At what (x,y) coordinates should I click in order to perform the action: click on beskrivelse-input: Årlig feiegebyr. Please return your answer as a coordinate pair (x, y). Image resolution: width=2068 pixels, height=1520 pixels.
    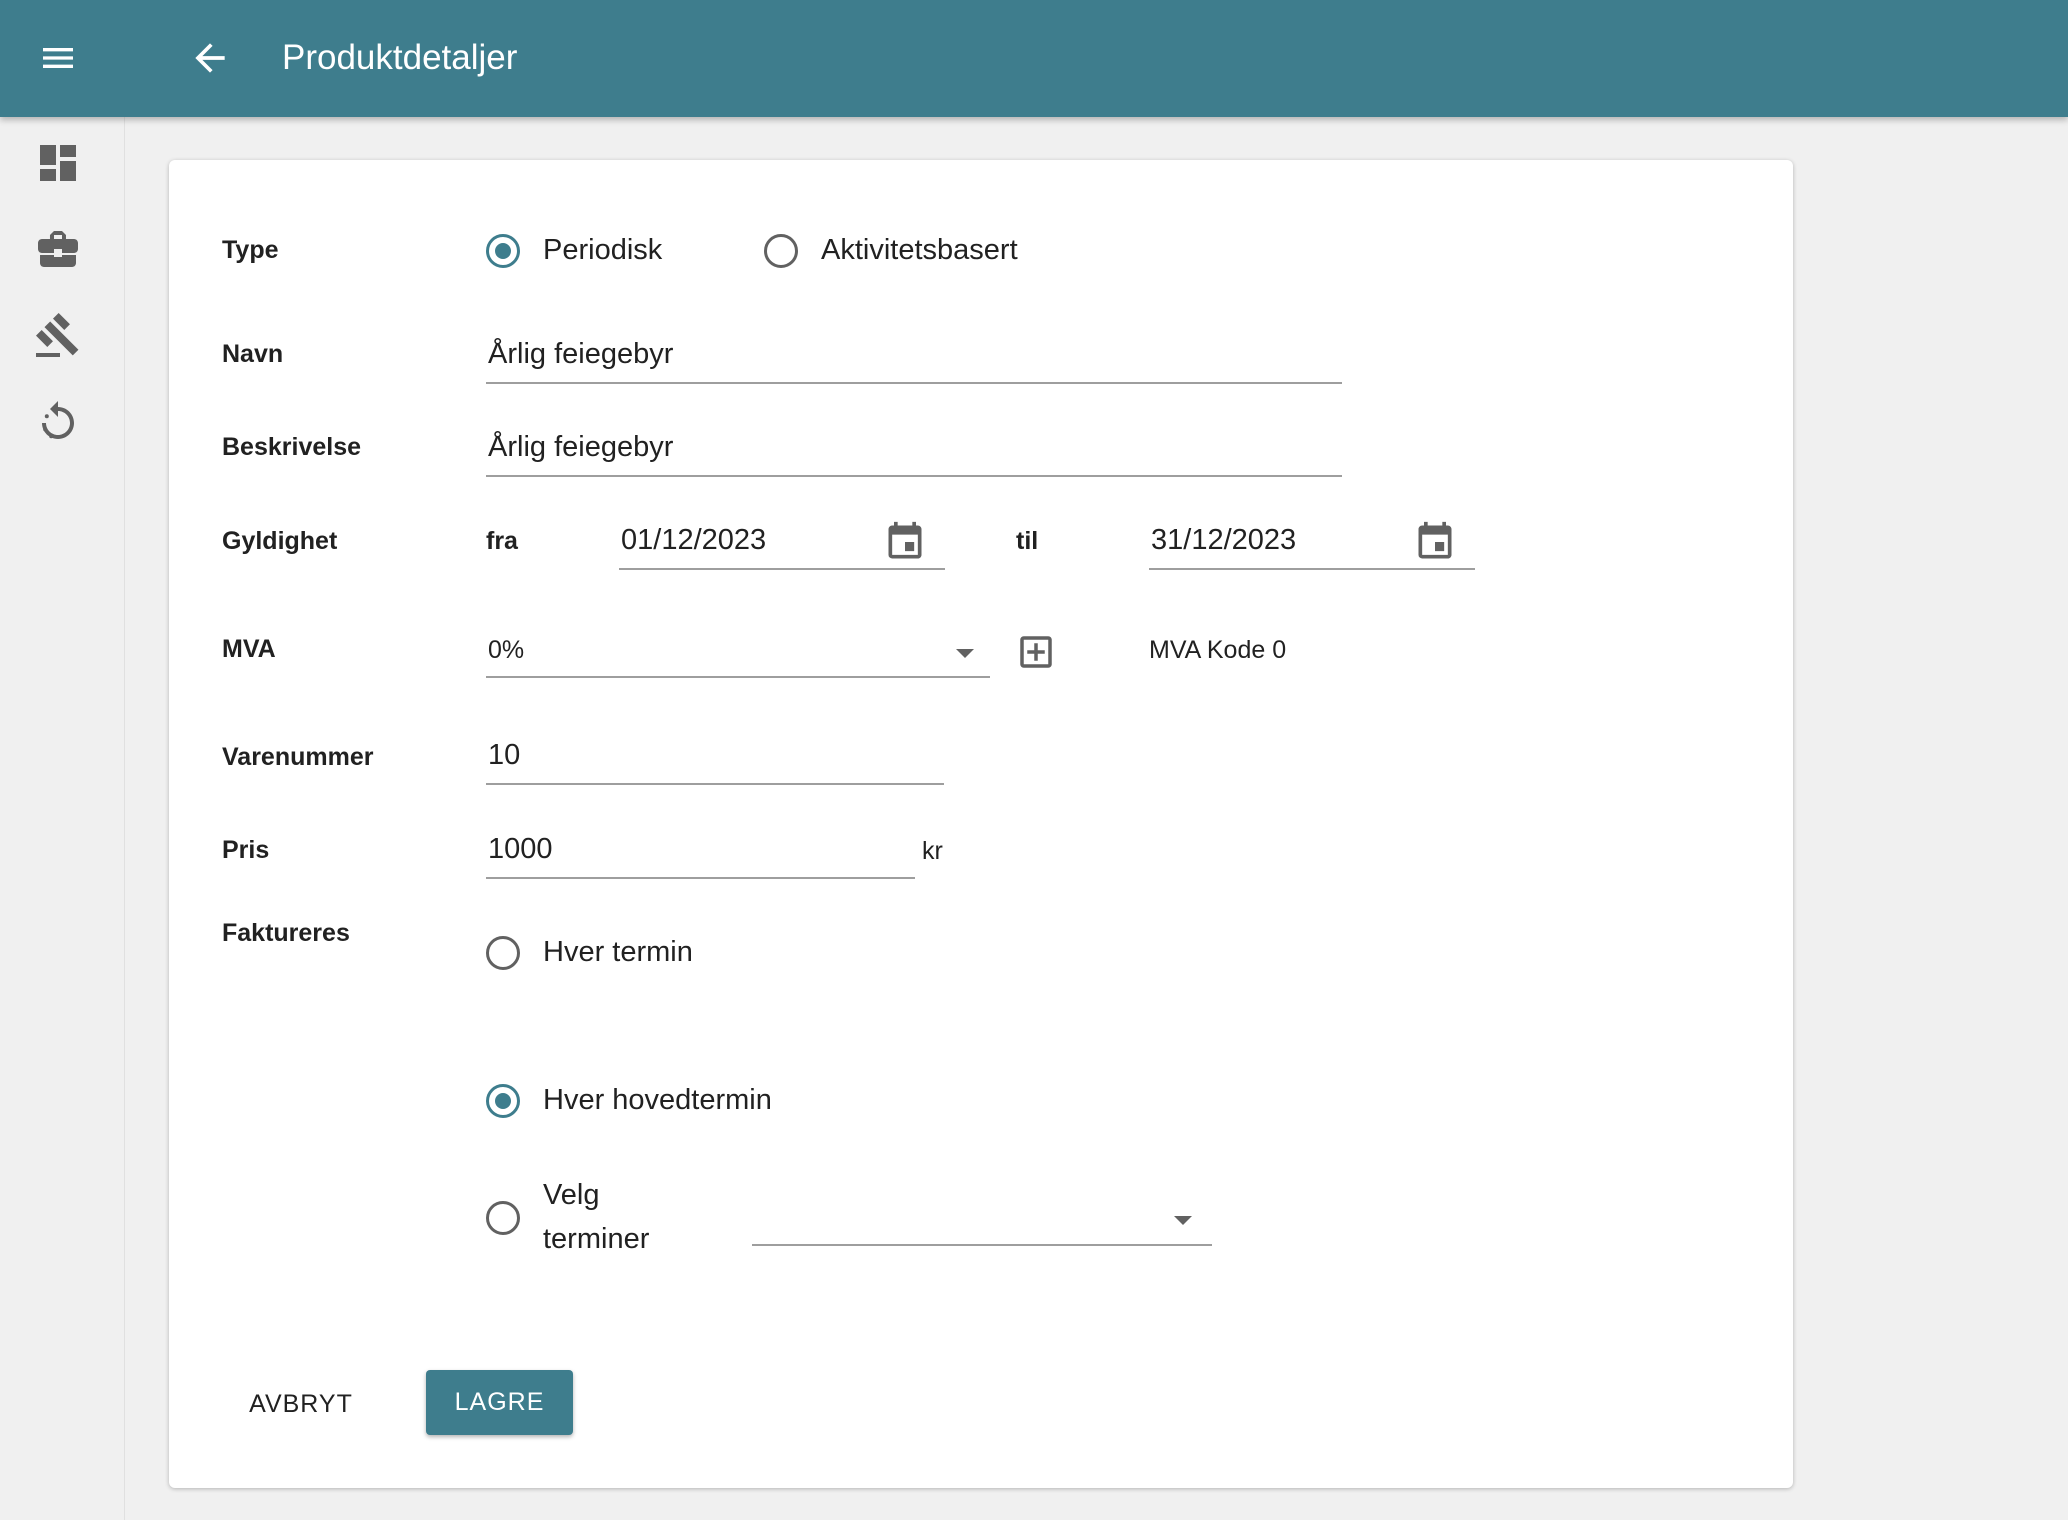
    Looking at the image, I should click on (914, 451).